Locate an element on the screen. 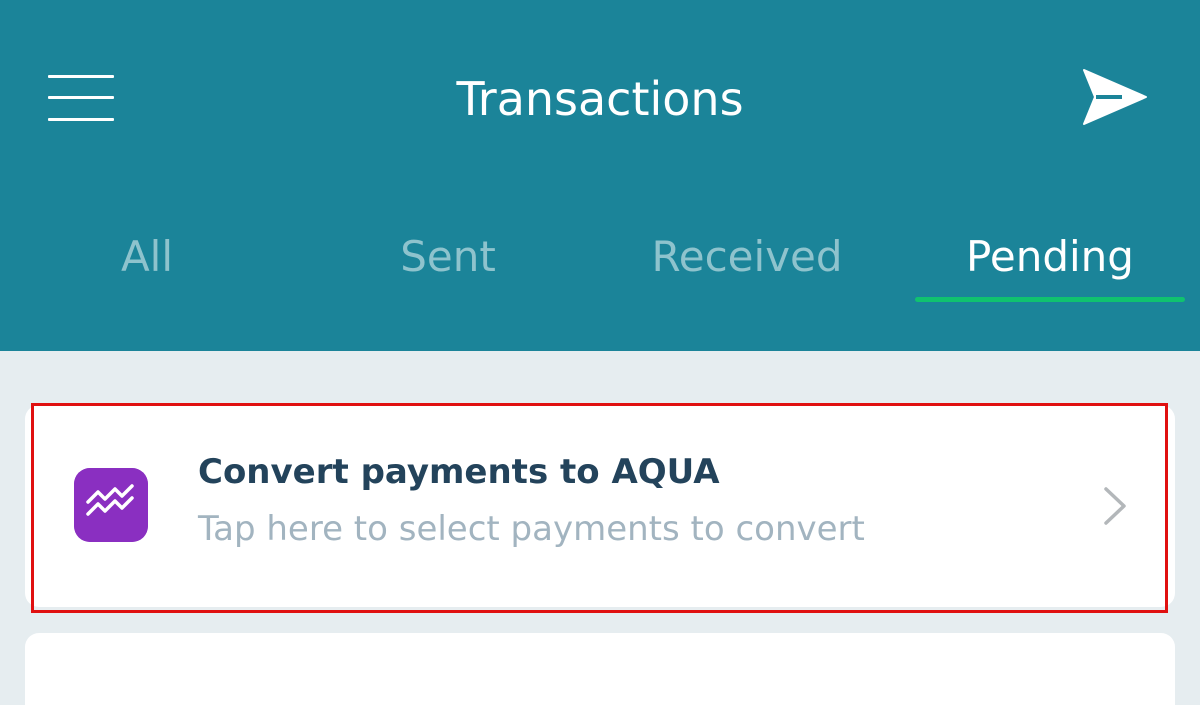  transaction-list-card is located at coordinates (600, 669).